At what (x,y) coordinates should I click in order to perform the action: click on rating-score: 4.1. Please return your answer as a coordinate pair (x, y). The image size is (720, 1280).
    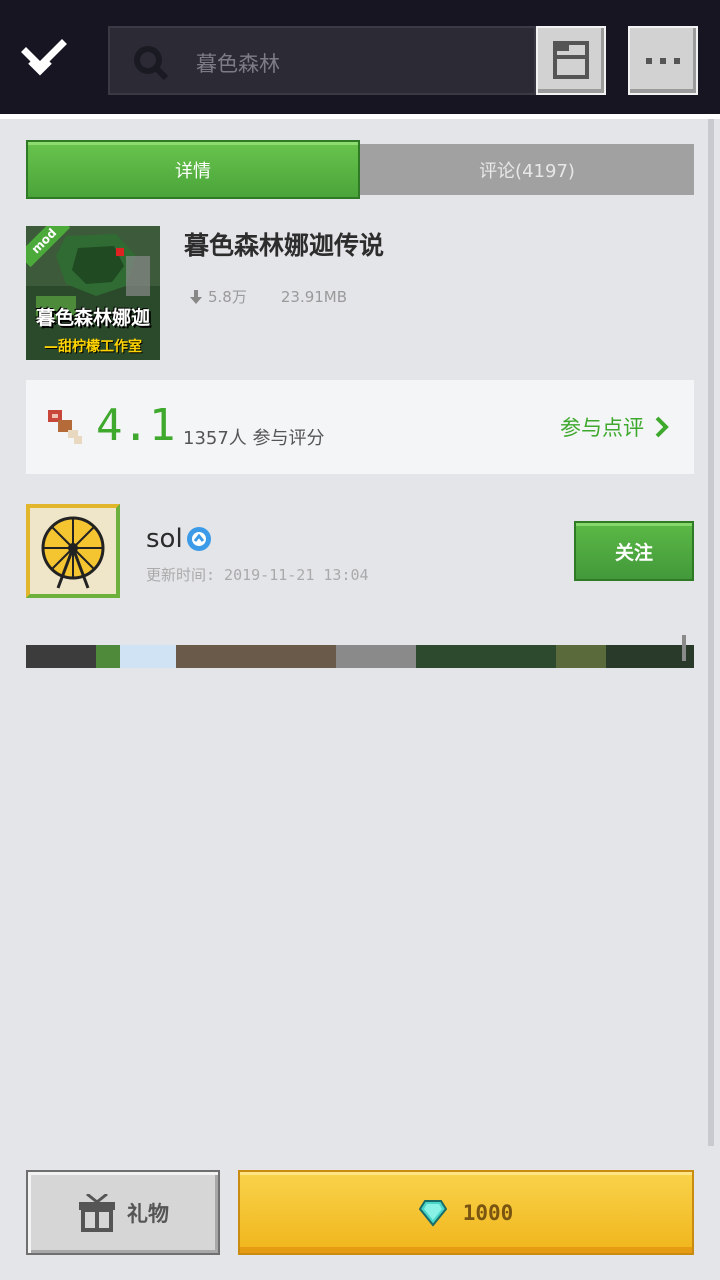
    Looking at the image, I should click on (136, 425).